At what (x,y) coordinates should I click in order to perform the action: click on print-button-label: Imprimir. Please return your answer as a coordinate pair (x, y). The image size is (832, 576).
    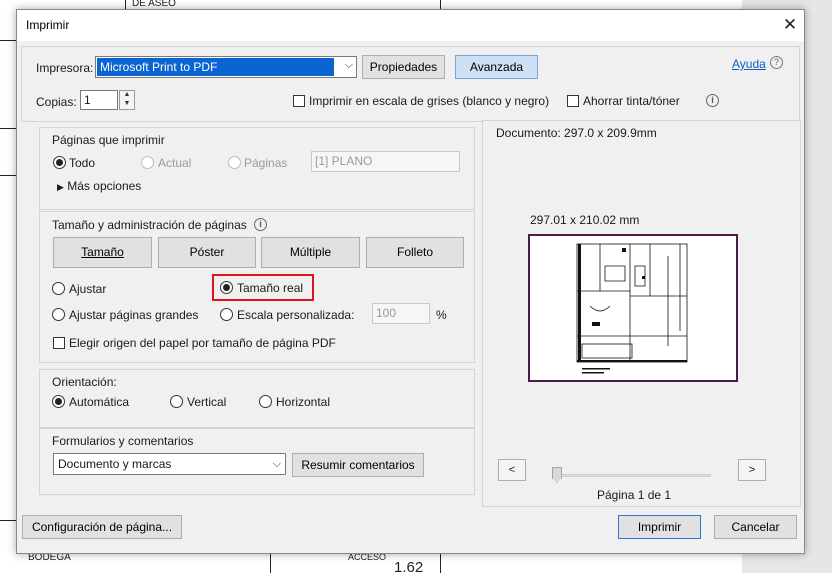
    Looking at the image, I should click on (659, 527).